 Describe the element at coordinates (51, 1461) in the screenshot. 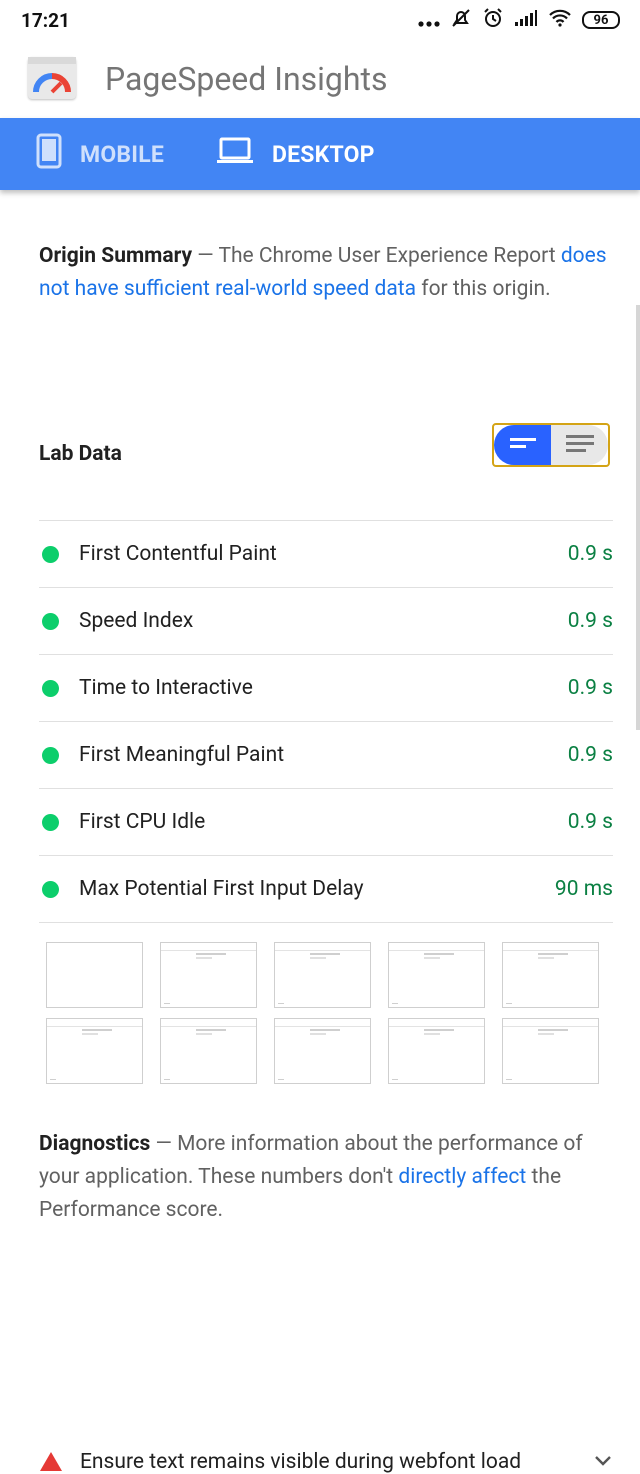

I see `warning-icon` at that location.